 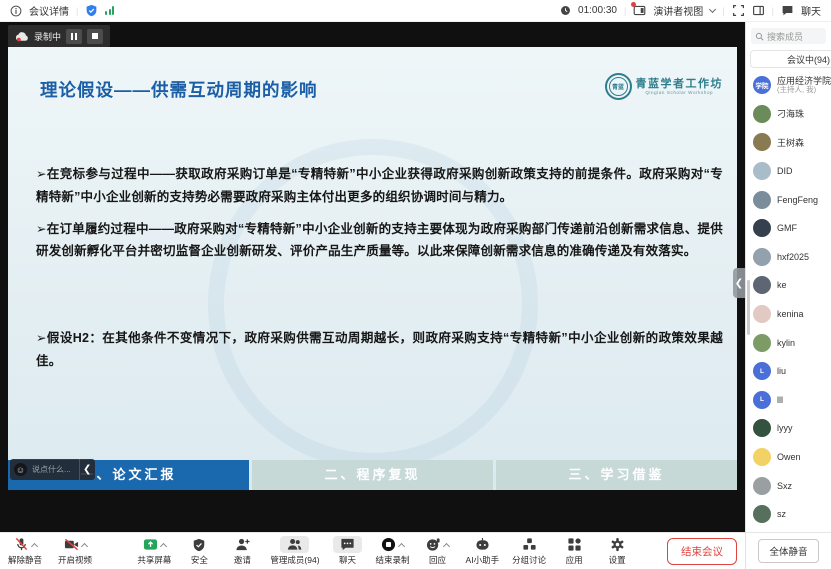 What do you see at coordinates (679, 83) in the screenshot?
I see `logo-cn-text: 青蓝学者工作坊` at bounding box center [679, 83].